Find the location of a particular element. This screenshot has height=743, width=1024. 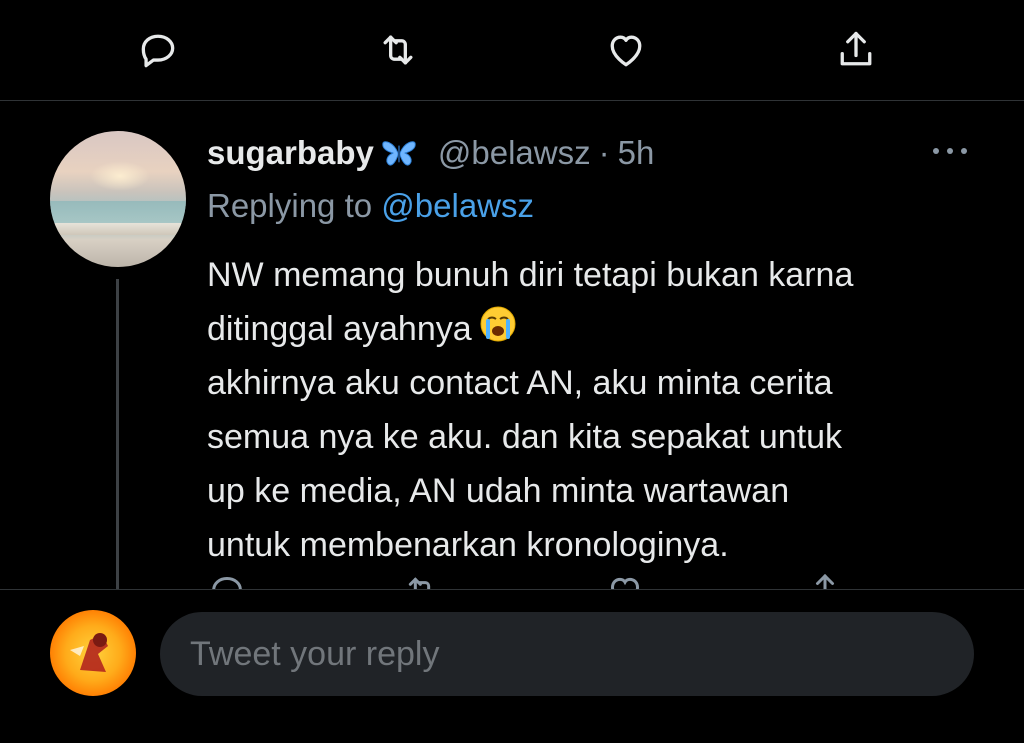

reply-input is located at coordinates (567, 654).